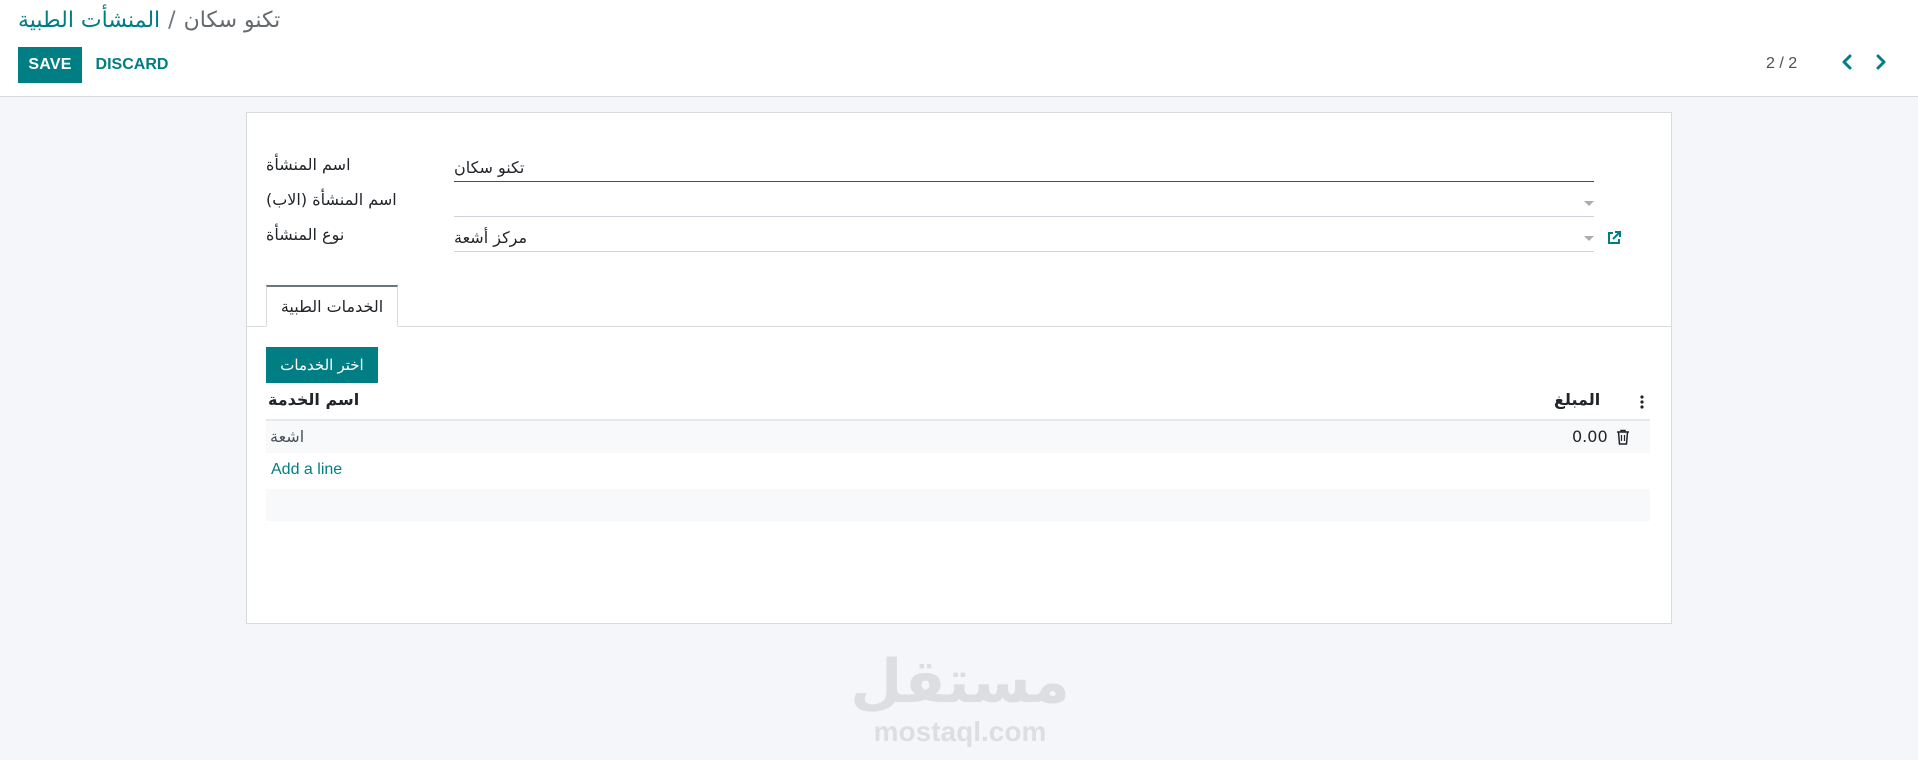 This screenshot has height=760, width=1918. I want to click on facility-name-label: اسم المنشأة, so click(308, 164).